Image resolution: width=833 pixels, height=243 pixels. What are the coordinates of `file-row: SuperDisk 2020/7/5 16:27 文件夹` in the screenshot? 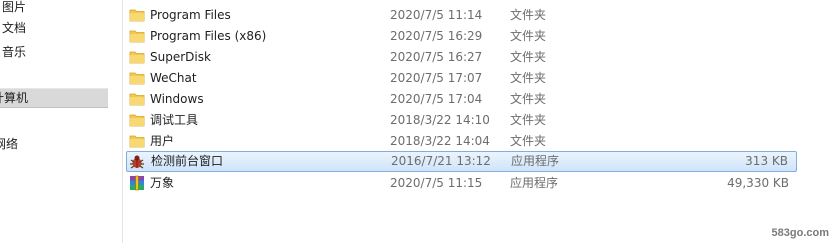 It's located at (461, 57).